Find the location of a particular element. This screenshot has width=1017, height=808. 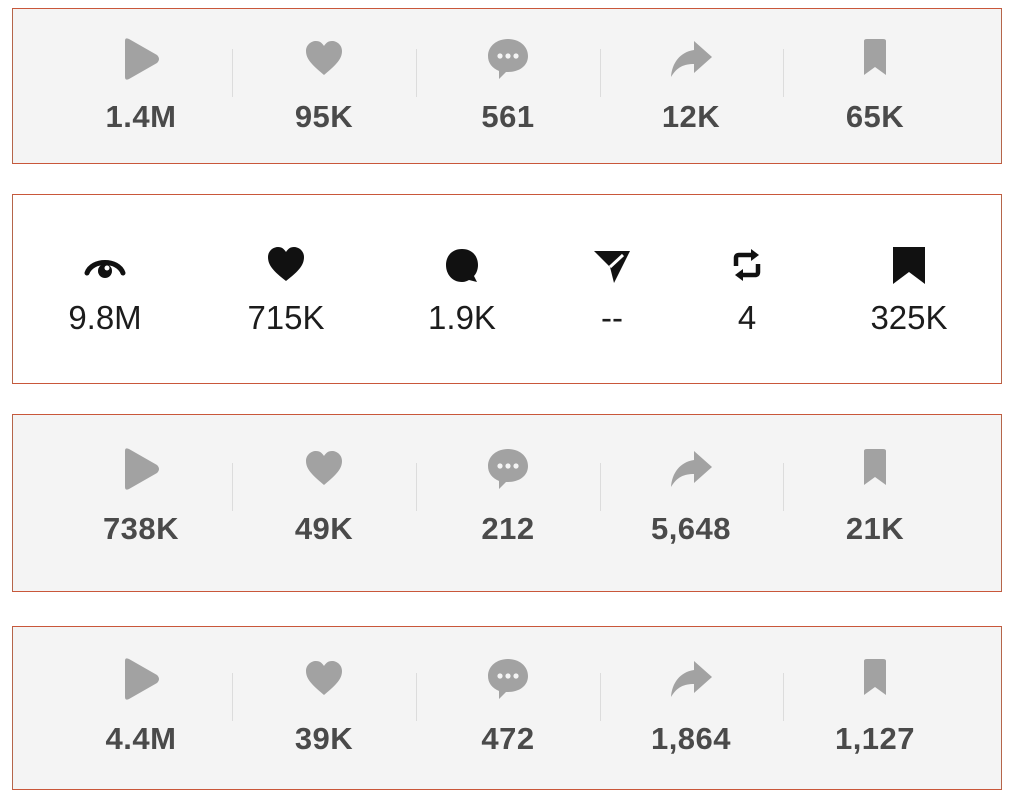

saves-count: 65K is located at coordinates (875, 116).